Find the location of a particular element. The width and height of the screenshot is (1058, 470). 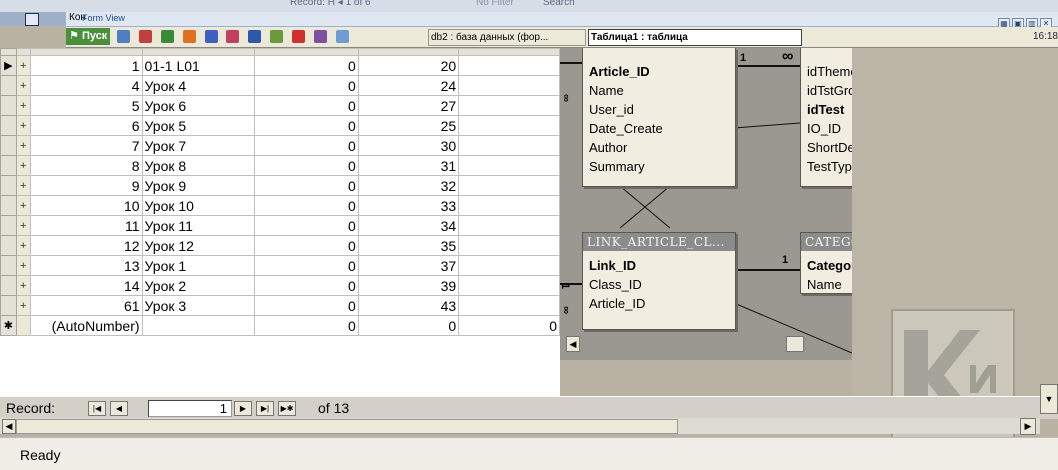

cell-lesson-name: Урок 9 is located at coordinates (198, 185).